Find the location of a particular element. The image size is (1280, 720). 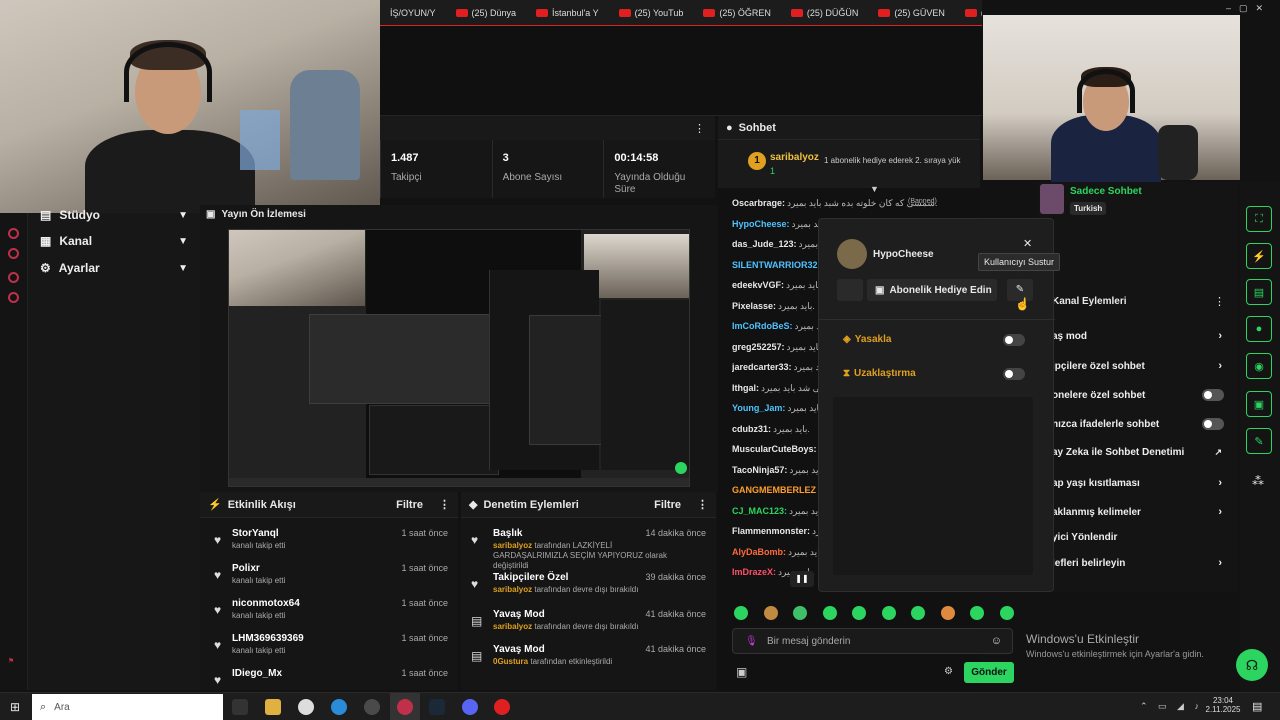

chat-input: 🎙 Bir mesaj gönderin ☺ is located at coordinates (872, 641).